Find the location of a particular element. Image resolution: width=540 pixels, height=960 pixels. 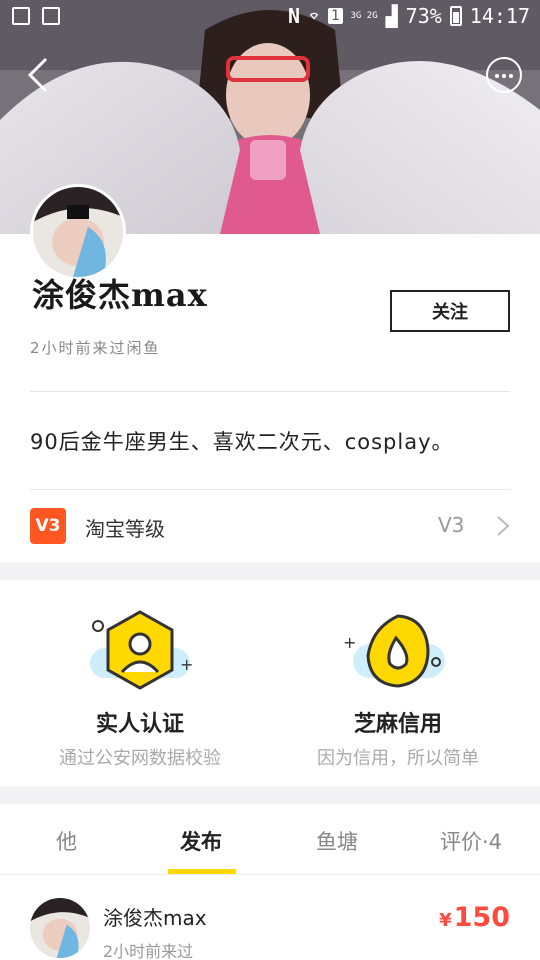

real-name-verification: + 实人认证 通过公安网数据校验 is located at coordinates (140, 689).